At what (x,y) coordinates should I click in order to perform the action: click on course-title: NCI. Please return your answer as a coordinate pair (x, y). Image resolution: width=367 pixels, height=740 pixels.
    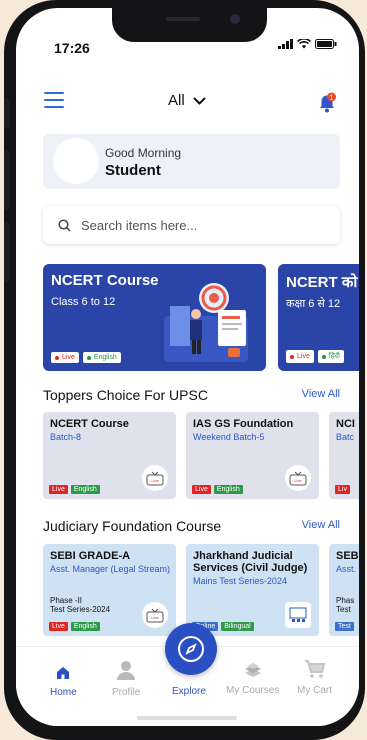
    Looking at the image, I should click on (345, 424).